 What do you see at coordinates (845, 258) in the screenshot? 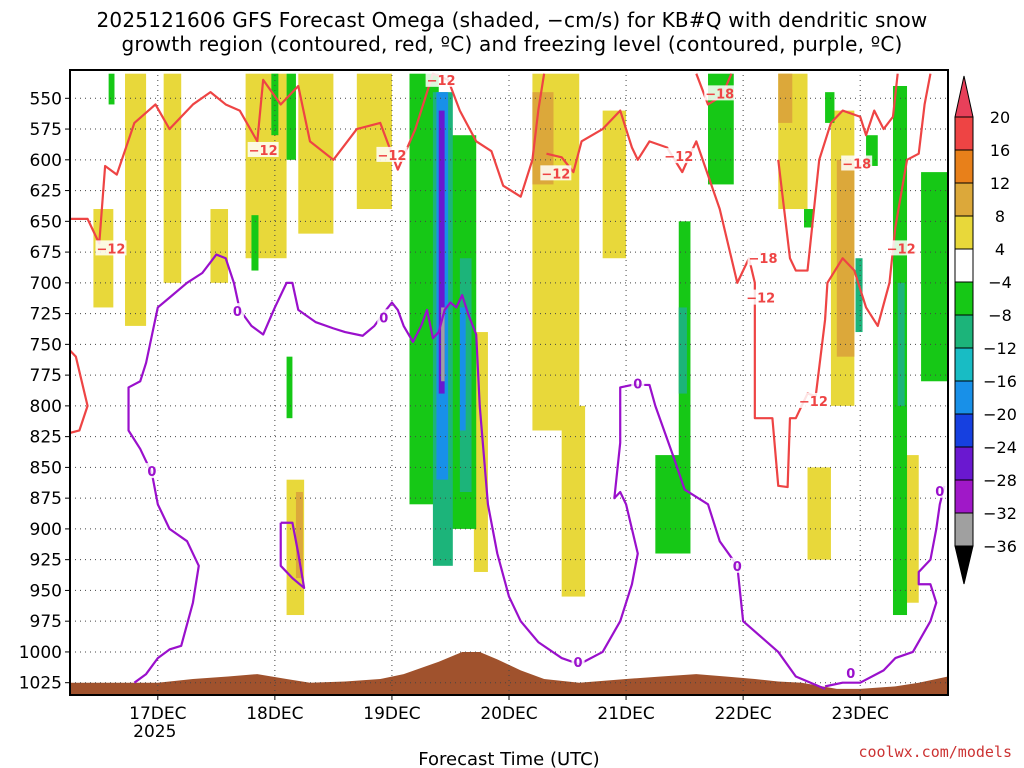
I see `omega-region-orange` at bounding box center [845, 258].